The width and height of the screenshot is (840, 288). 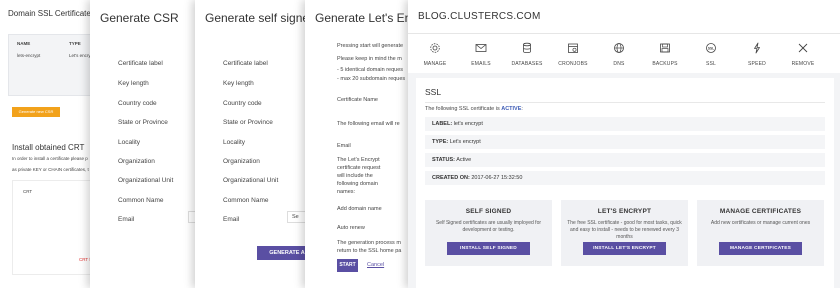 What do you see at coordinates (440, 142) in the screenshot?
I see `type-key: TYPE:` at bounding box center [440, 142].